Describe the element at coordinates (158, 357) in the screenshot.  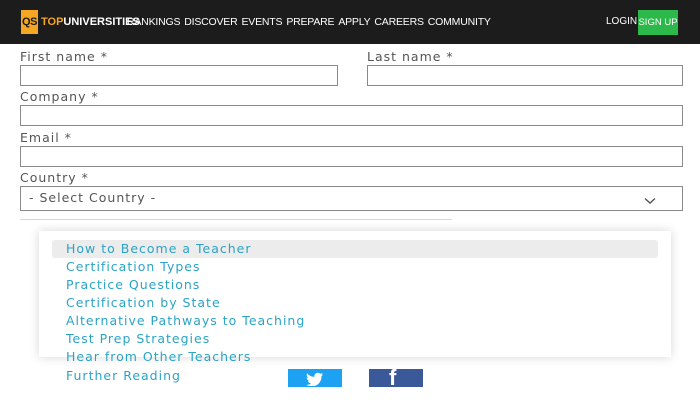
I see `menu-item-hear-from-other-teachers: Hear from Other Teachers` at that location.